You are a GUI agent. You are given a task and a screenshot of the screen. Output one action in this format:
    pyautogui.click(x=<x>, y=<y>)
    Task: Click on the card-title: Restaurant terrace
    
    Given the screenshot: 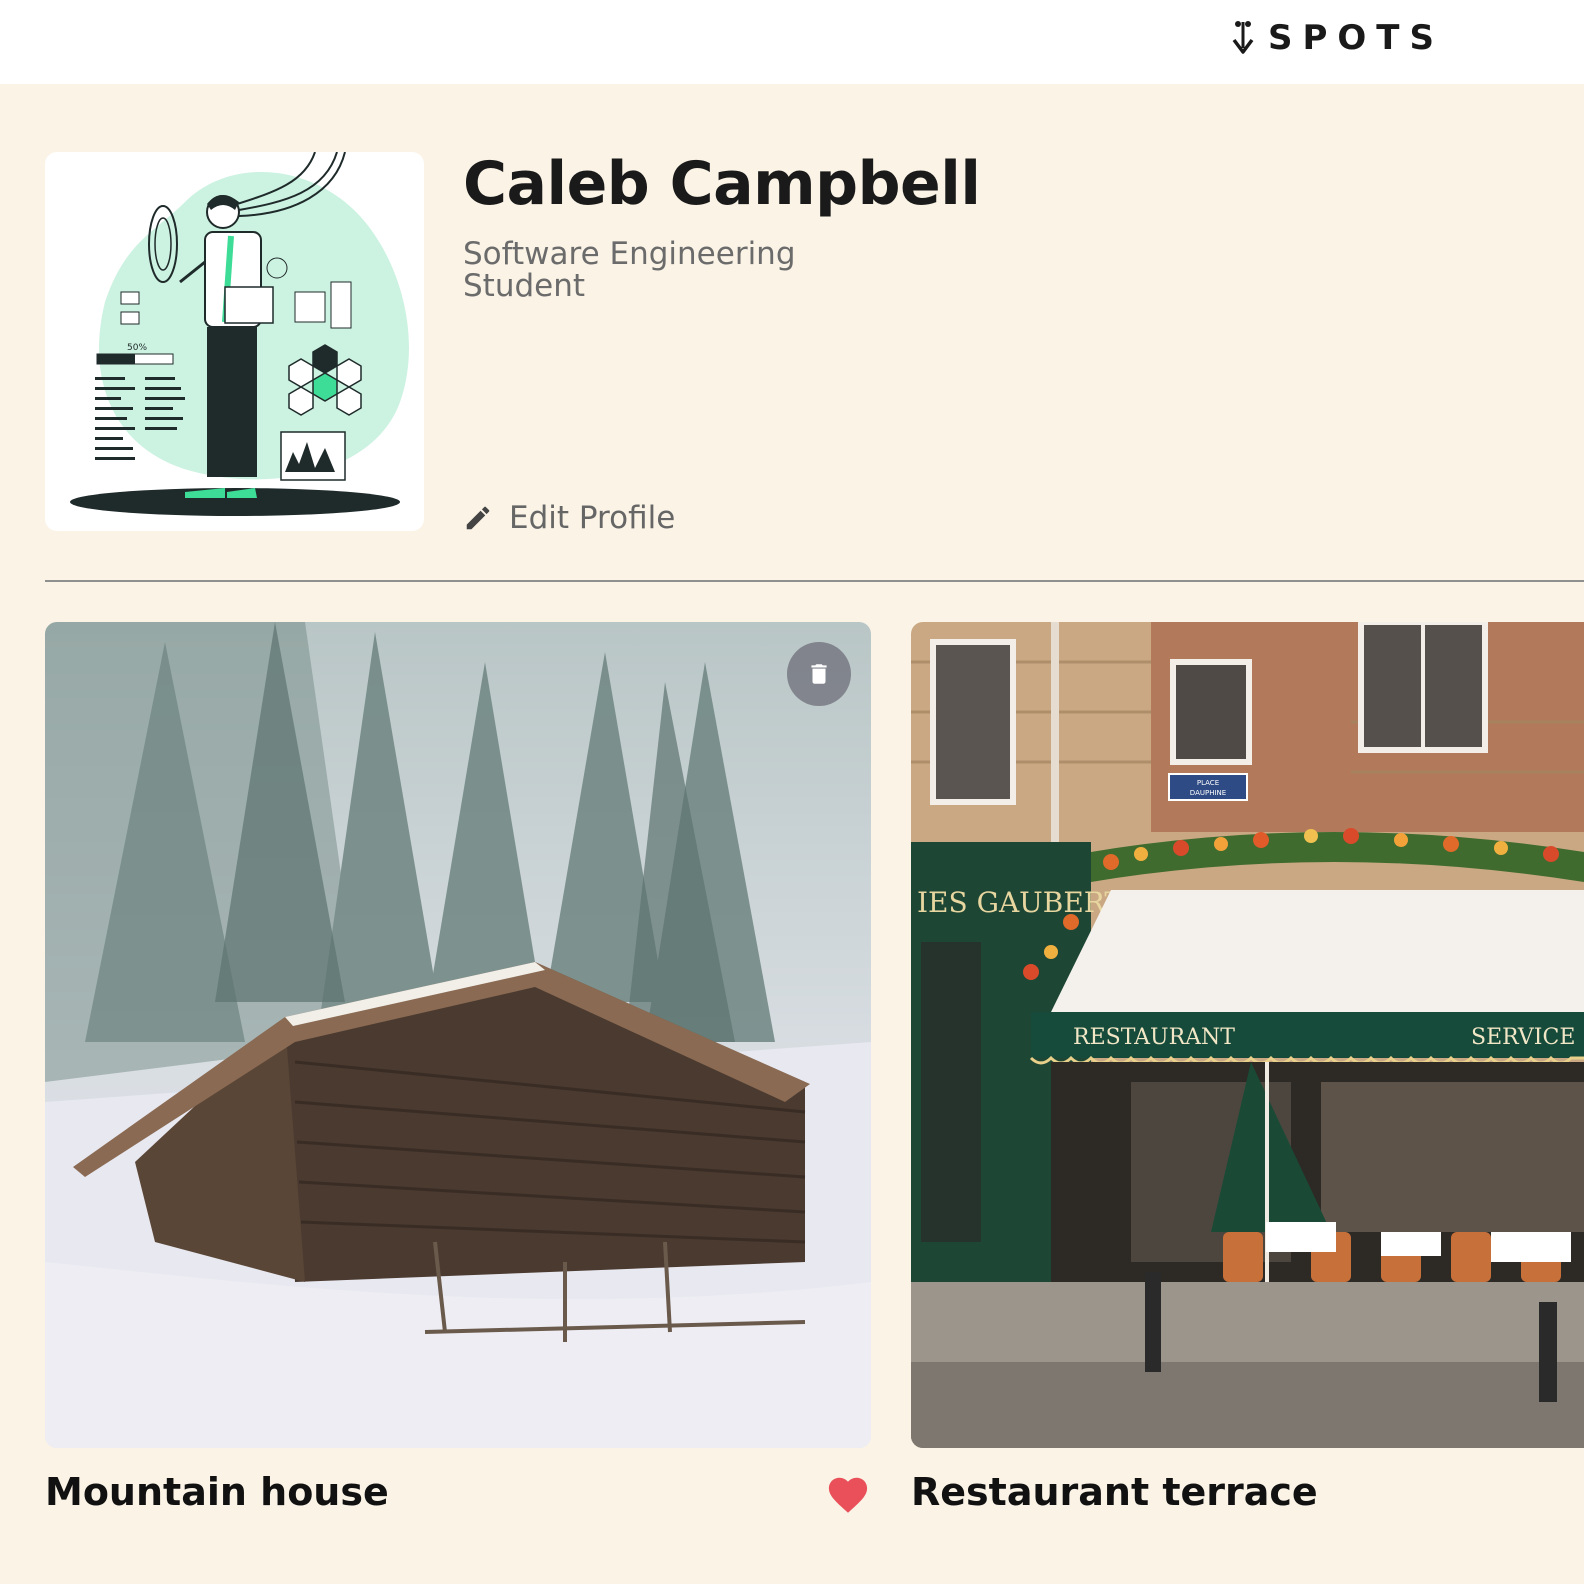 What is the action you would take?
    pyautogui.click(x=1114, y=1492)
    